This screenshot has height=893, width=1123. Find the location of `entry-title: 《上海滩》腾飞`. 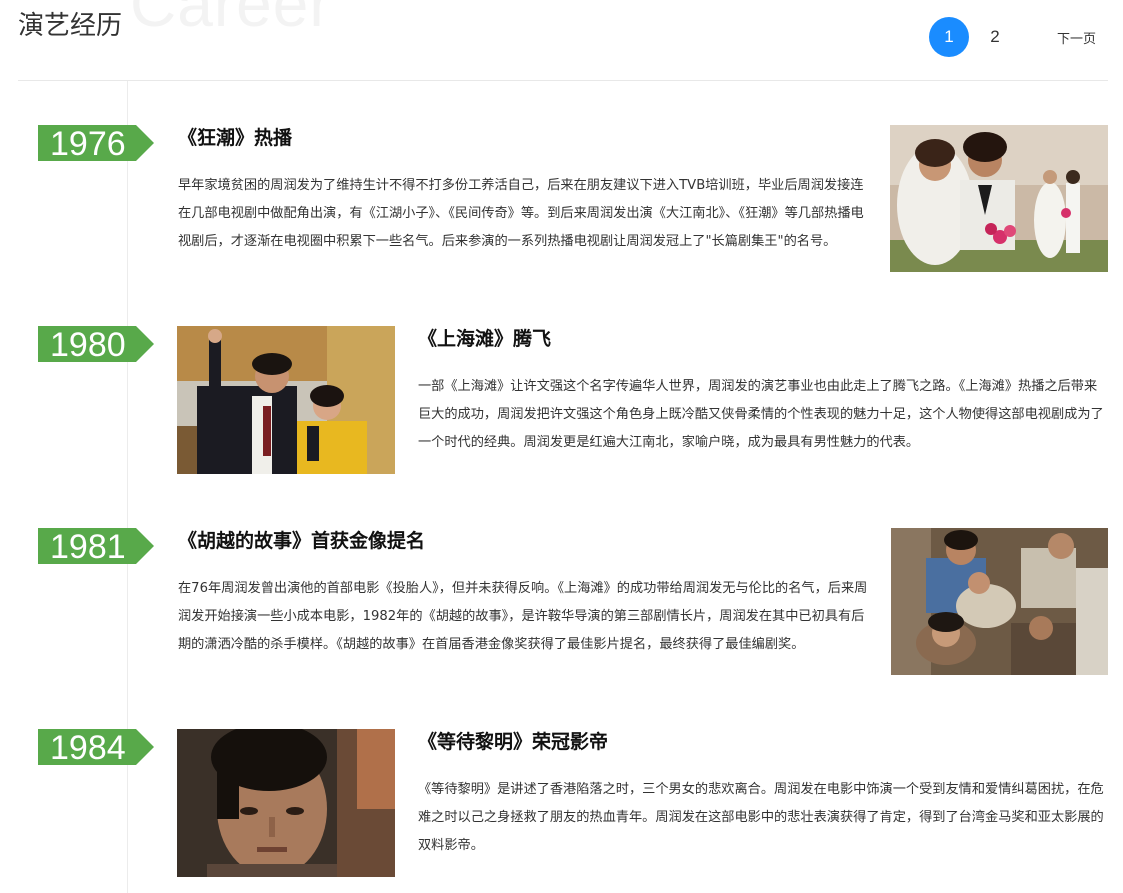

entry-title: 《上海滩》腾飞 is located at coordinates (485, 339).